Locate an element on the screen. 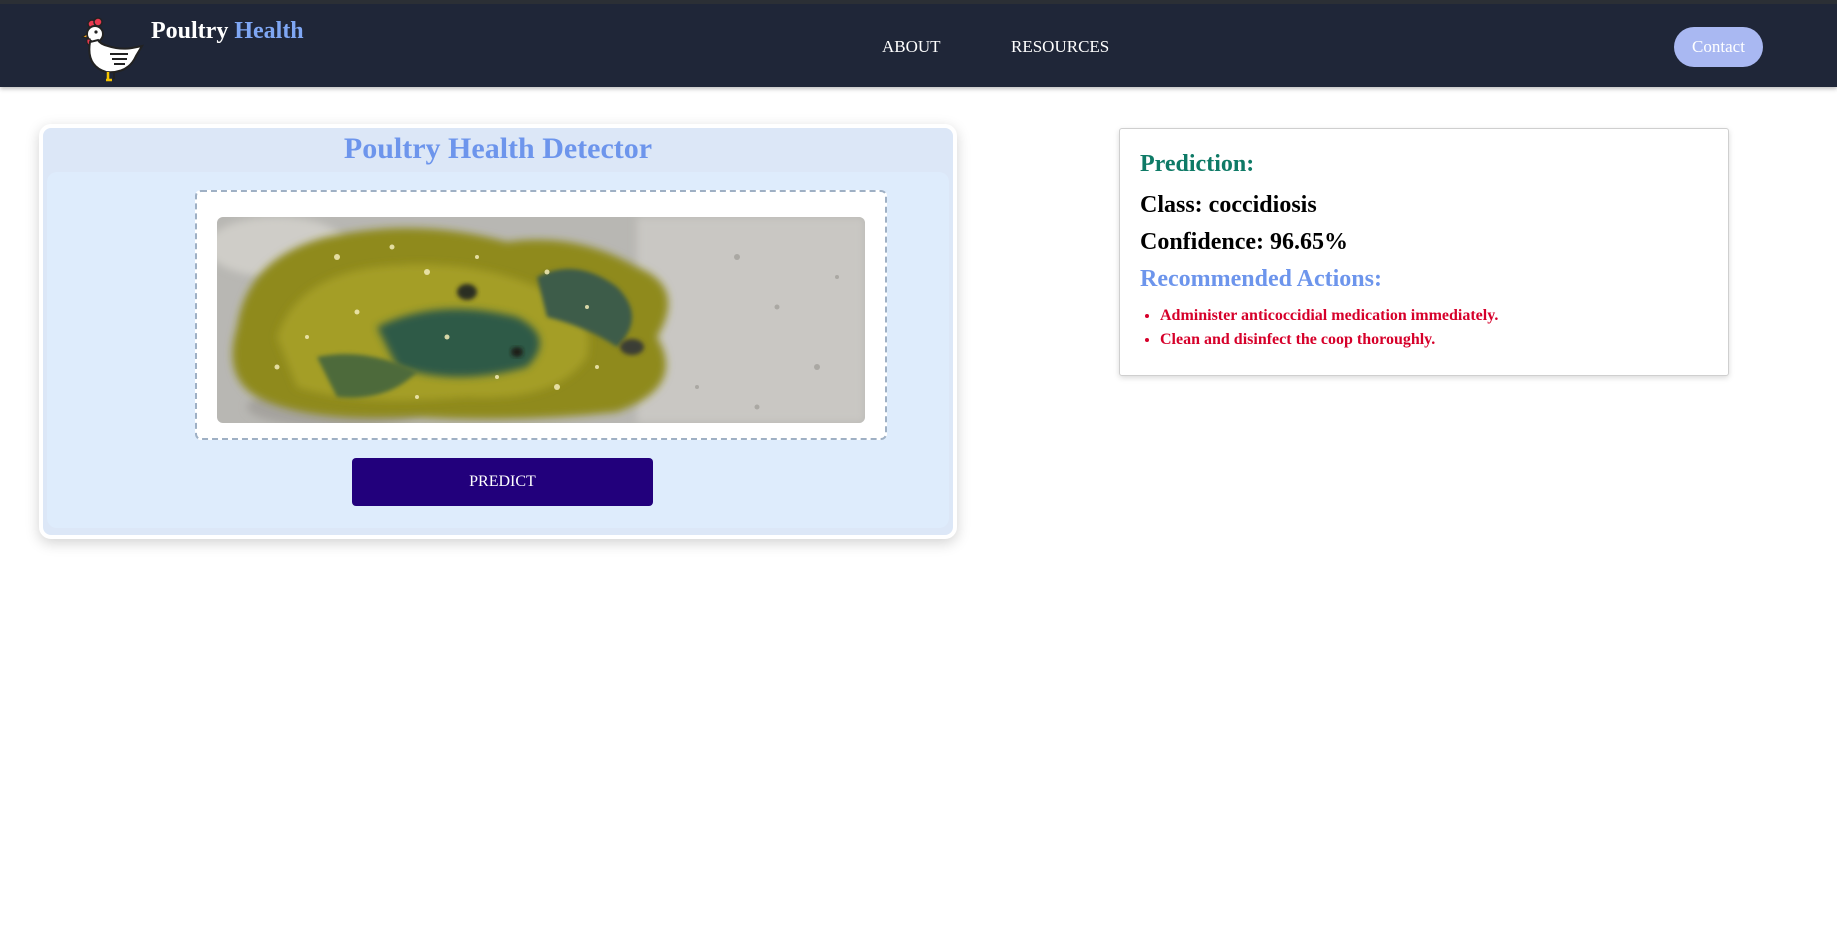 Image resolution: width=1837 pixels, height=940 pixels. brand-accent: Health is located at coordinates (269, 31).